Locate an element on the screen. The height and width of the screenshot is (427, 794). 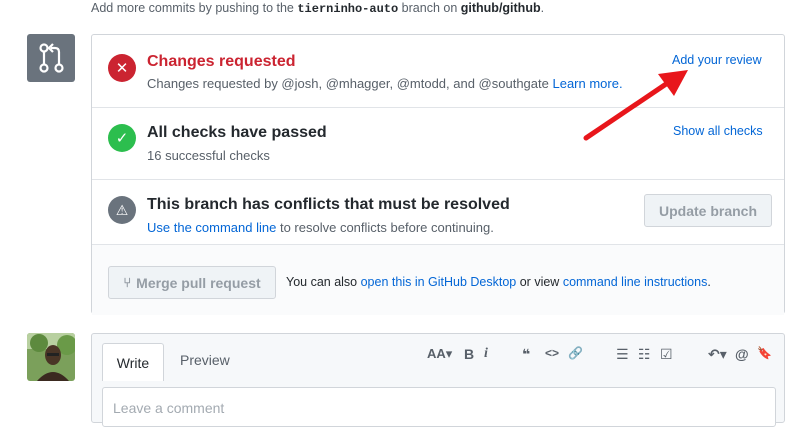
command-line-instructions-link: command line instructions is located at coordinates (635, 282).